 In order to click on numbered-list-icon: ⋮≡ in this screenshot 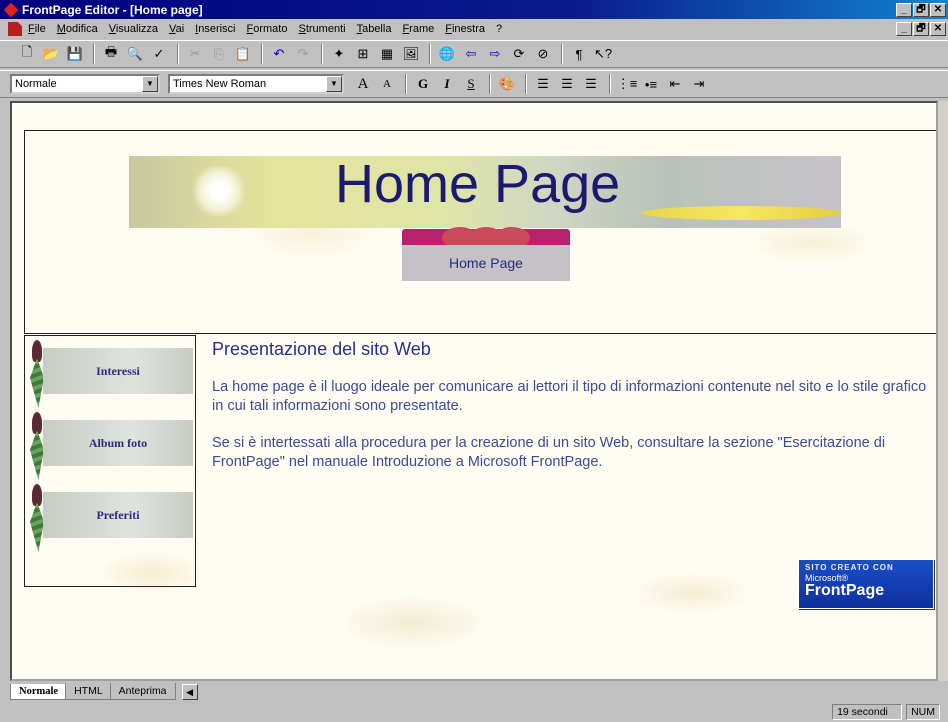, I will do `click(627, 84)`.